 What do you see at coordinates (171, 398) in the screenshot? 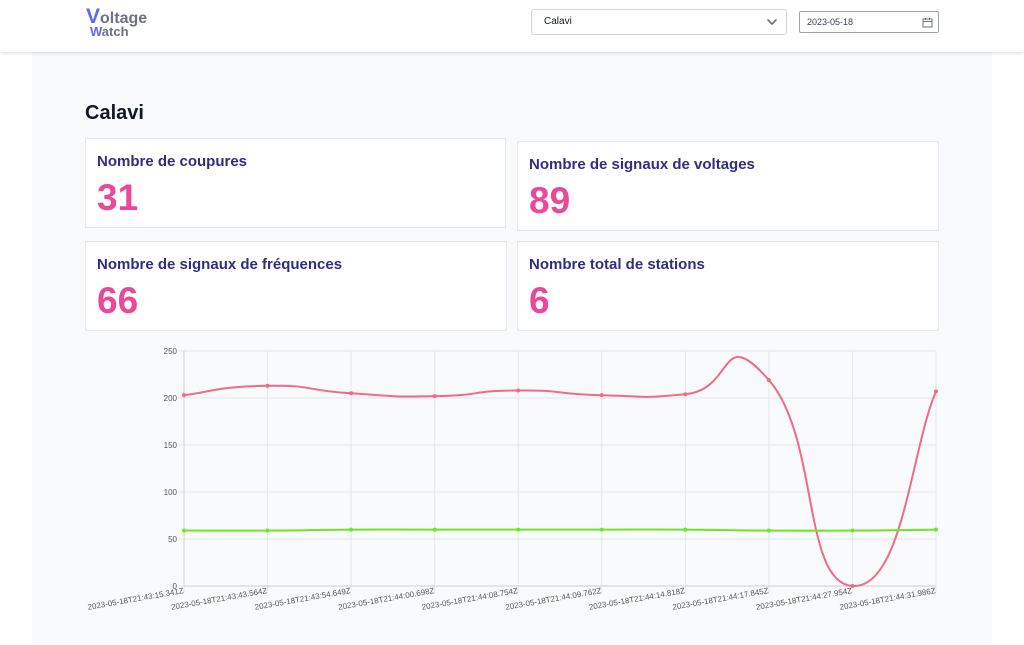
I see `y-tick-label: 200` at bounding box center [171, 398].